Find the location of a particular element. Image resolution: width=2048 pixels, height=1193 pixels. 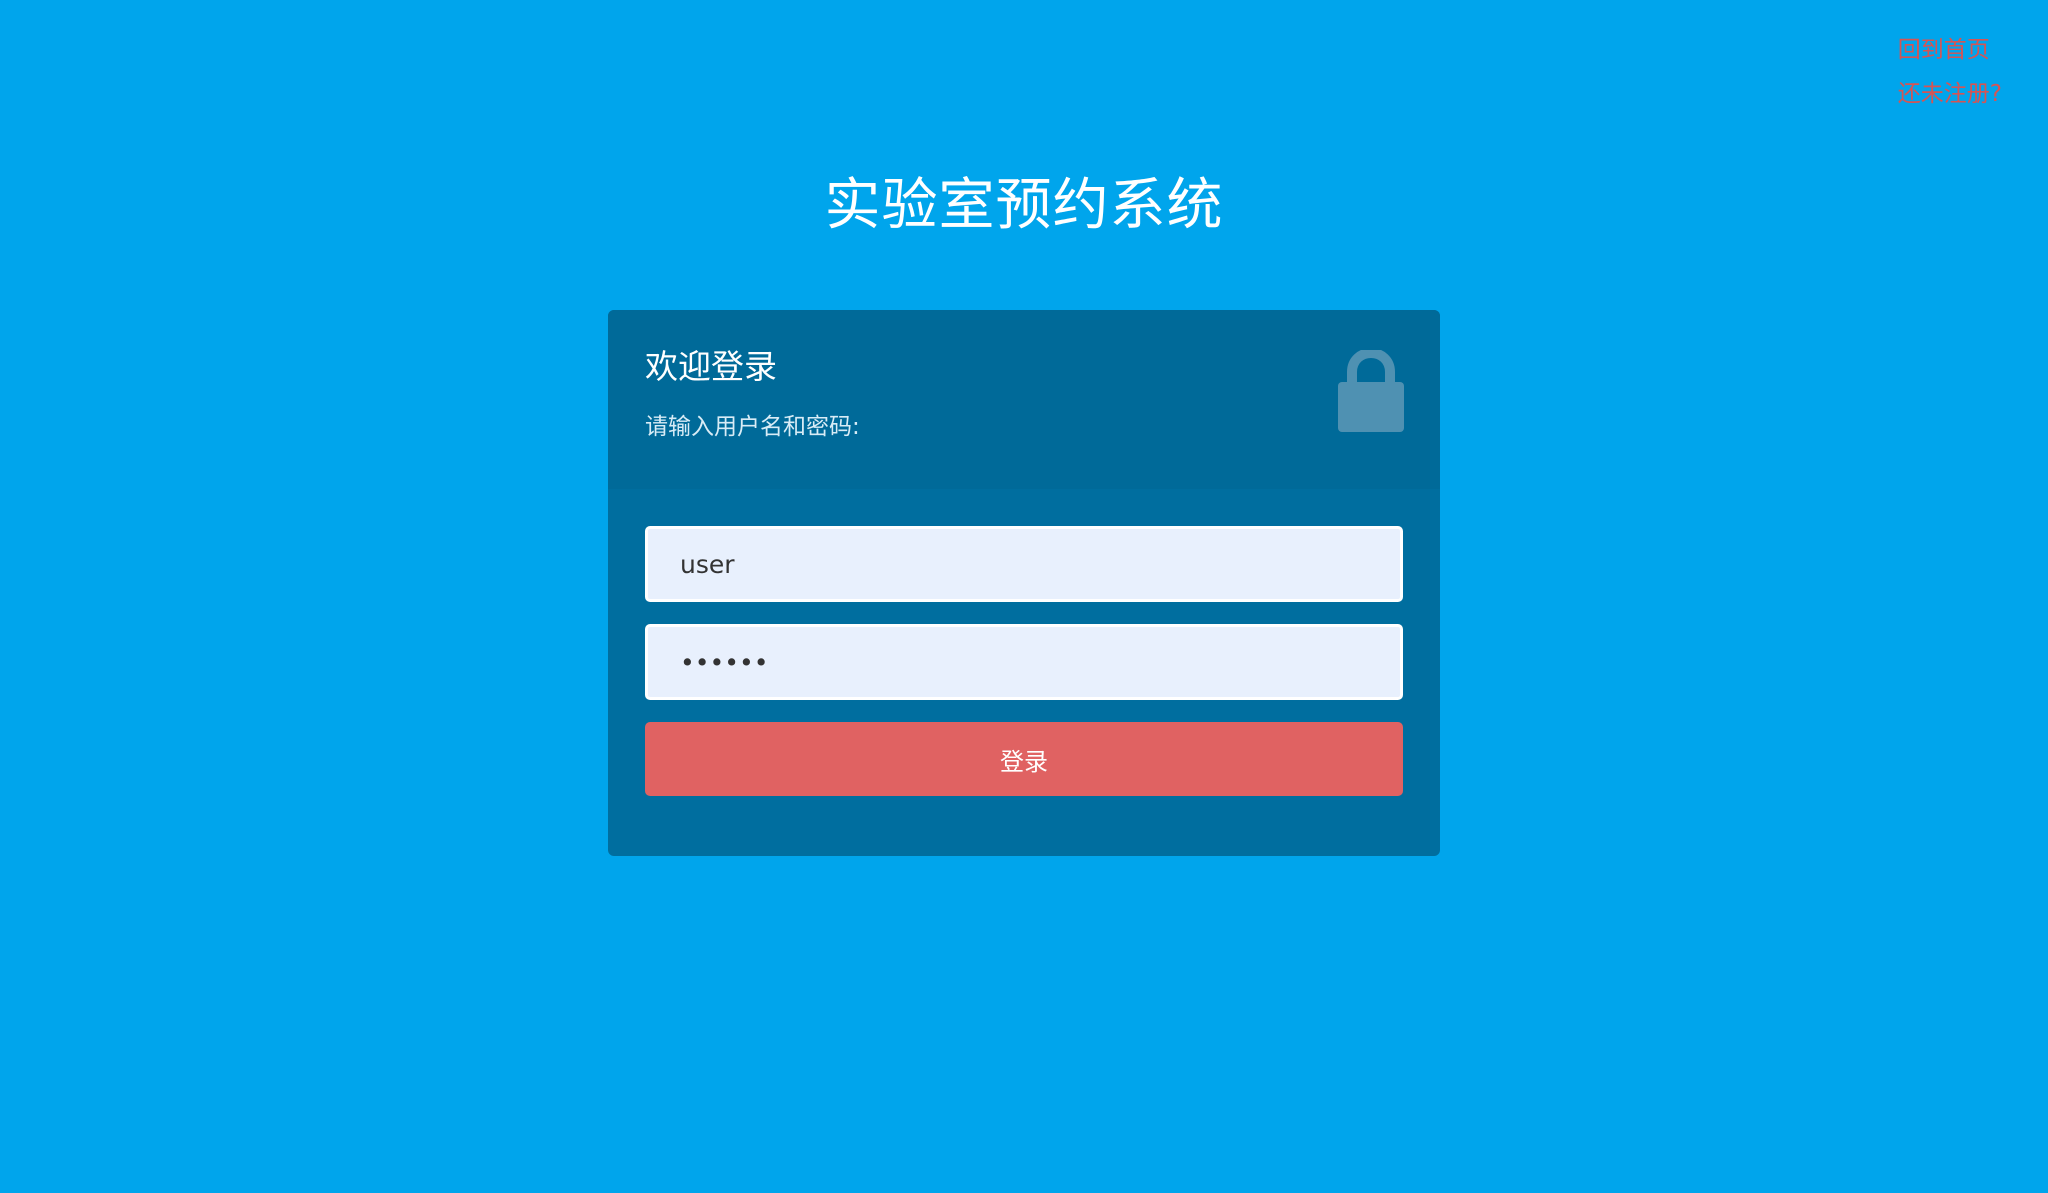

card-header: 欢迎登录 请输入用户名和密码: is located at coordinates (1024, 399).